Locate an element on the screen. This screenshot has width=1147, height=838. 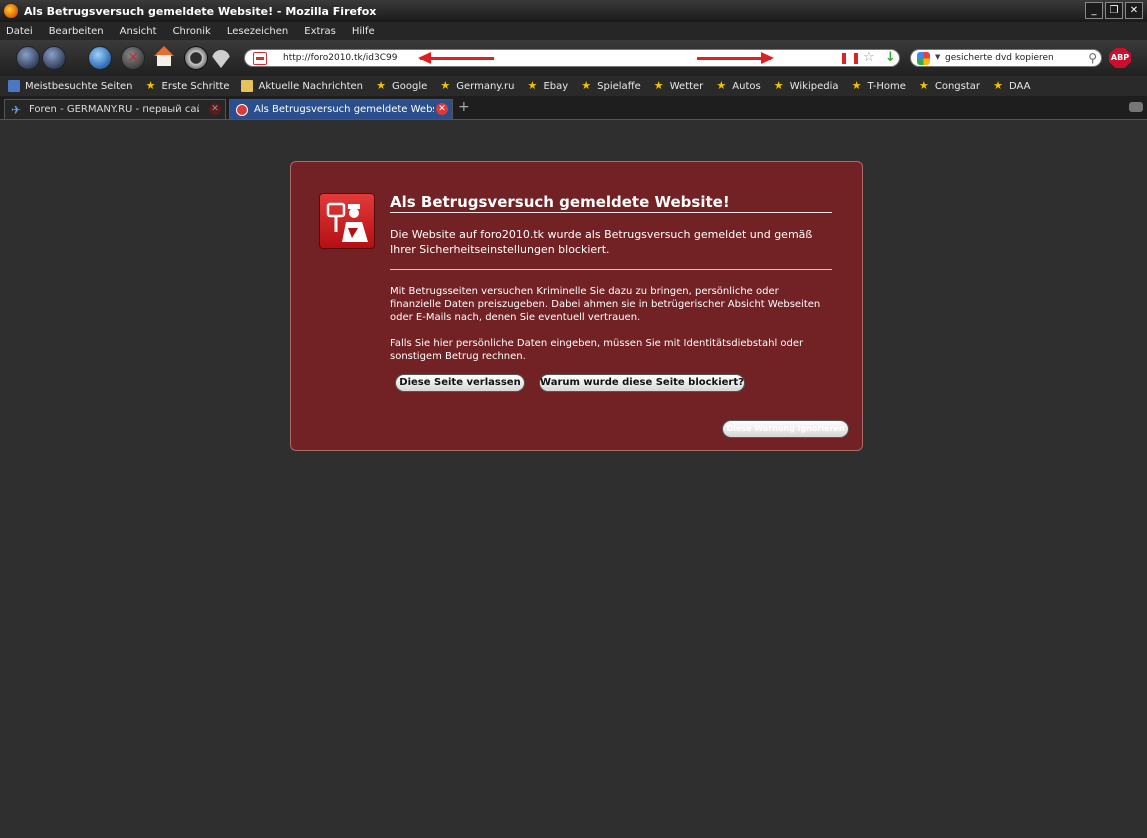
tab-label: Als Betrugsversuch gemeldete Website! is located at coordinates (344, 109).